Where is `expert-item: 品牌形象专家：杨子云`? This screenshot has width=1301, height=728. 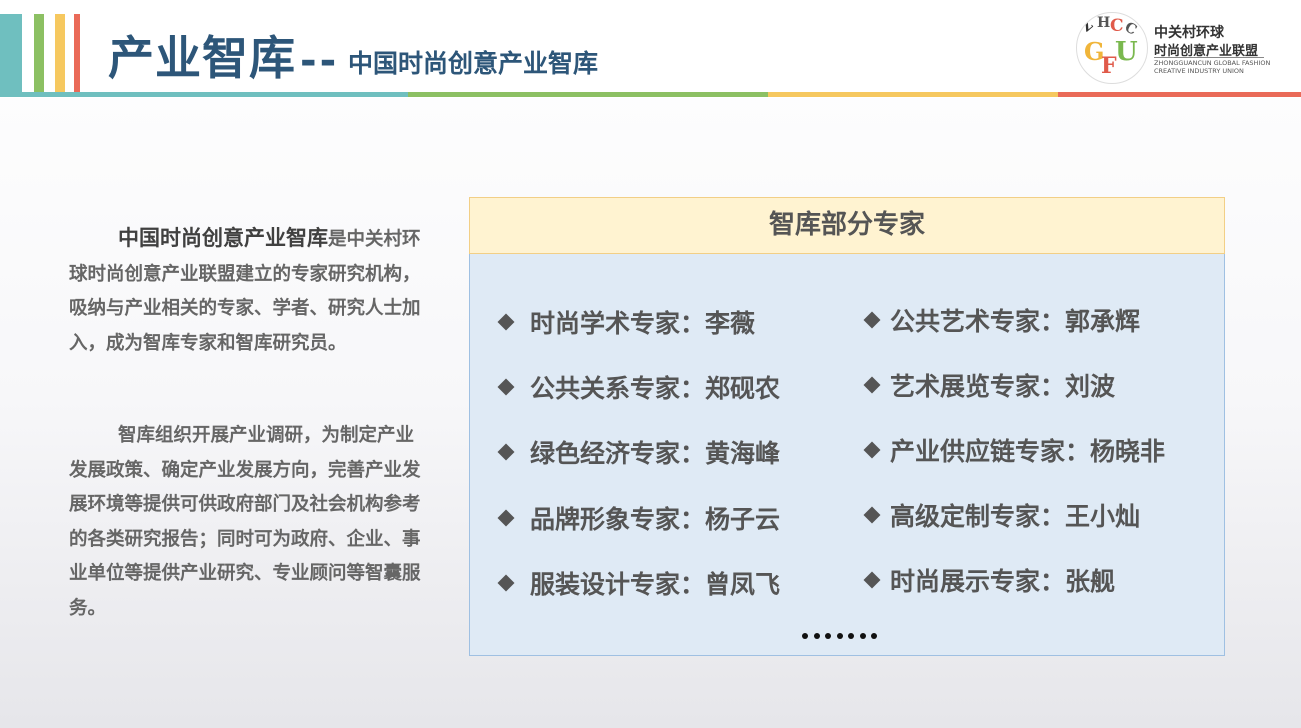
expert-item: 品牌形象专家：杨子云 is located at coordinates (638, 518).